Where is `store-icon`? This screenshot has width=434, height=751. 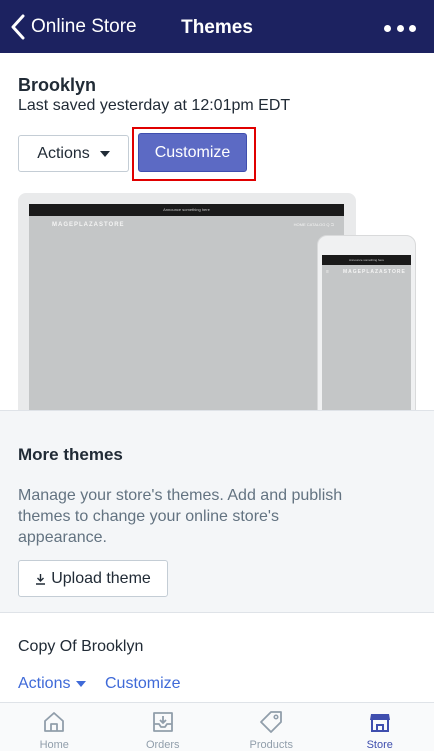
store-icon is located at coordinates (379, 723).